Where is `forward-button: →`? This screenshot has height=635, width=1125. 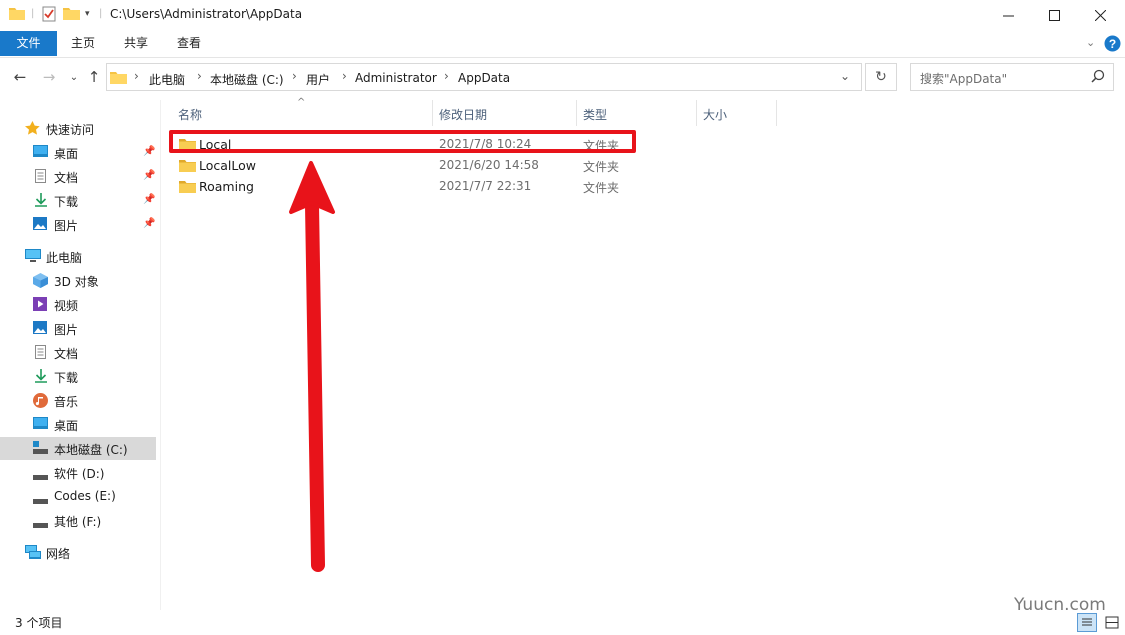 forward-button: → is located at coordinates (49, 77).